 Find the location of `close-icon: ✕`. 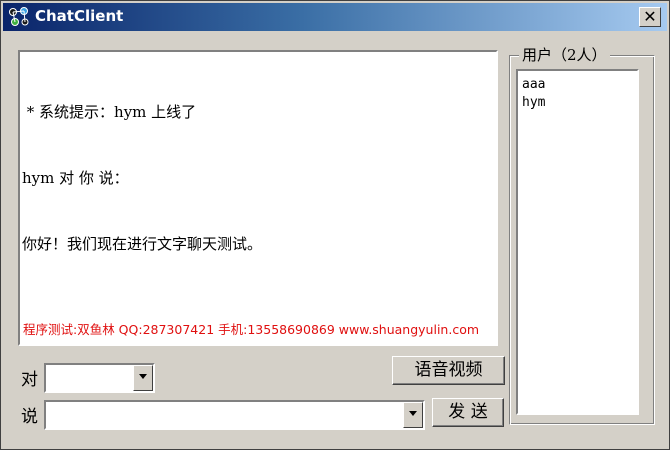

close-icon: ✕ is located at coordinates (650, 16).